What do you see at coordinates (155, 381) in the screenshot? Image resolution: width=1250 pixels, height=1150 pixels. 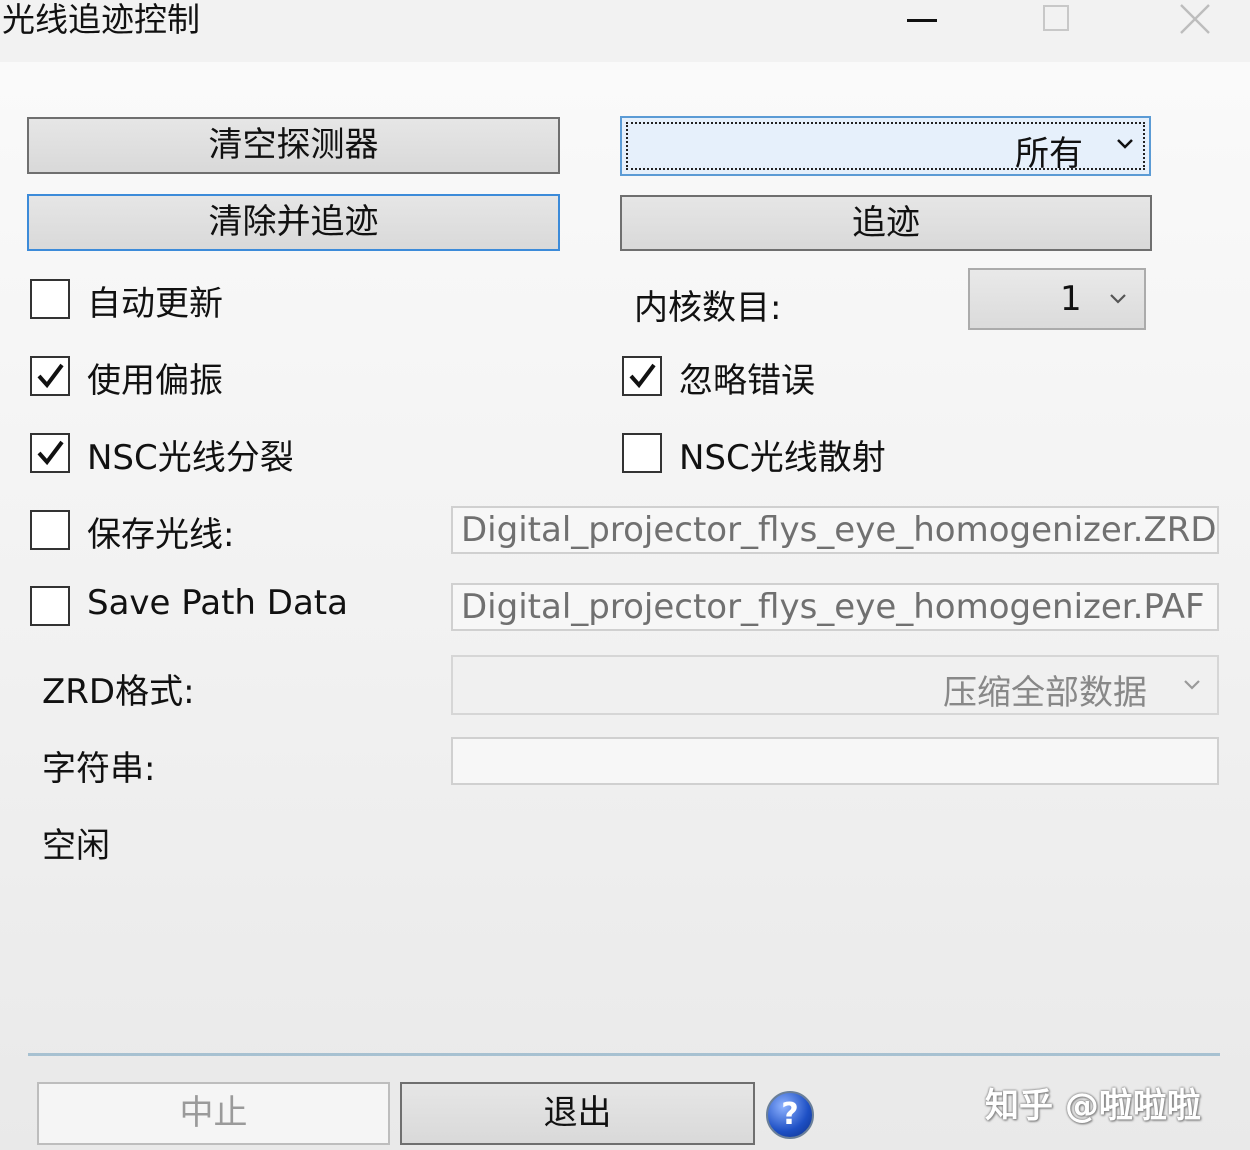 I see `use-polarization-label: 使用偏振` at bounding box center [155, 381].